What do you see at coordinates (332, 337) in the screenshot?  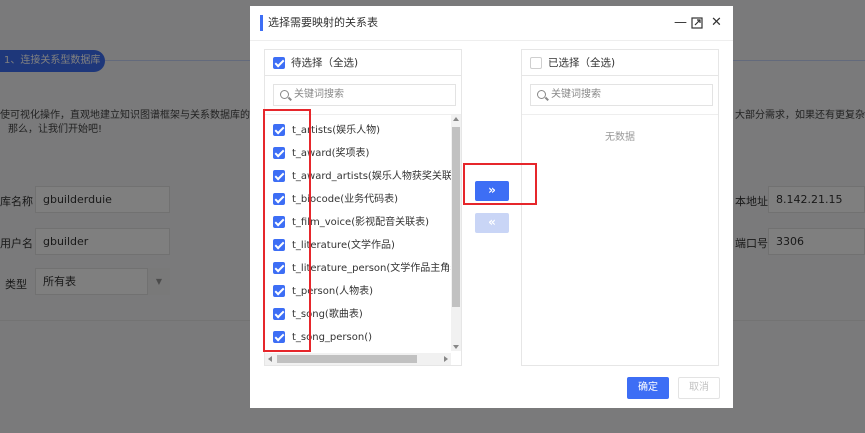 I see `item-label: t_song_person()` at bounding box center [332, 337].